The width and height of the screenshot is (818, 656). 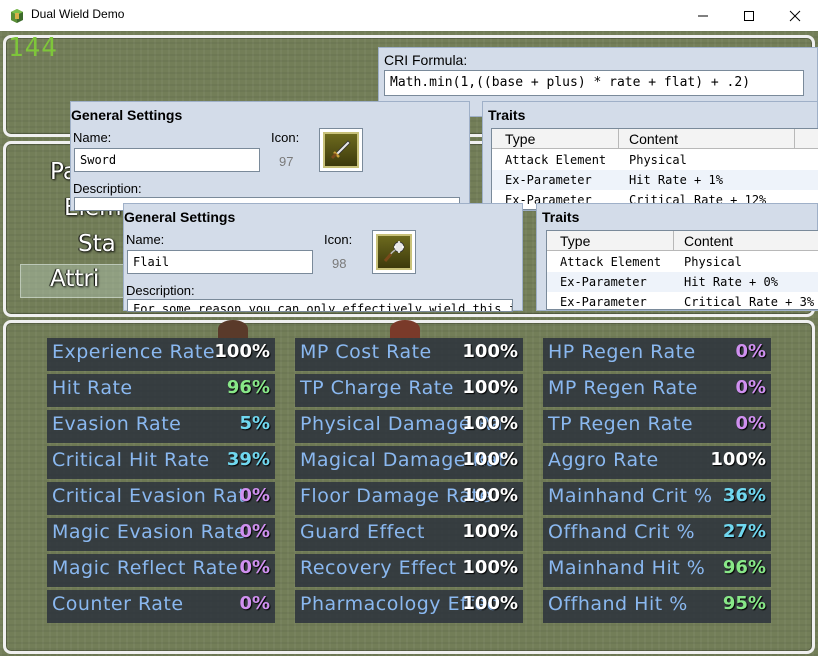 What do you see at coordinates (548, 180) in the screenshot?
I see `trait-type: Ex-Parameter` at bounding box center [548, 180].